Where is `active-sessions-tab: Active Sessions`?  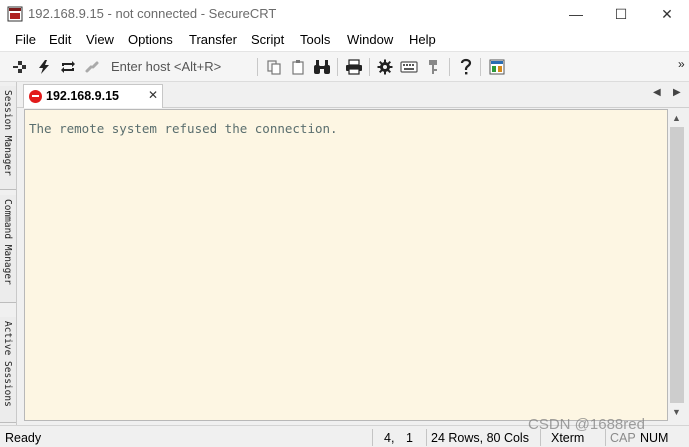
active-sessions-tab: Active Sessions is located at coordinates (8, 370).